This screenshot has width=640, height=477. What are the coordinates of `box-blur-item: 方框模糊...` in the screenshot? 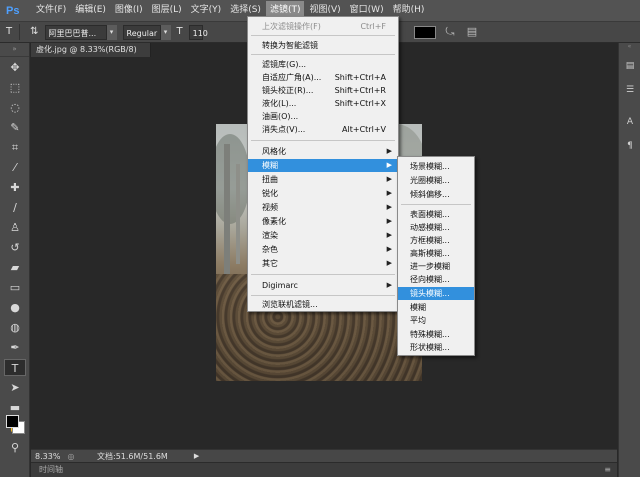 It's located at (436, 240).